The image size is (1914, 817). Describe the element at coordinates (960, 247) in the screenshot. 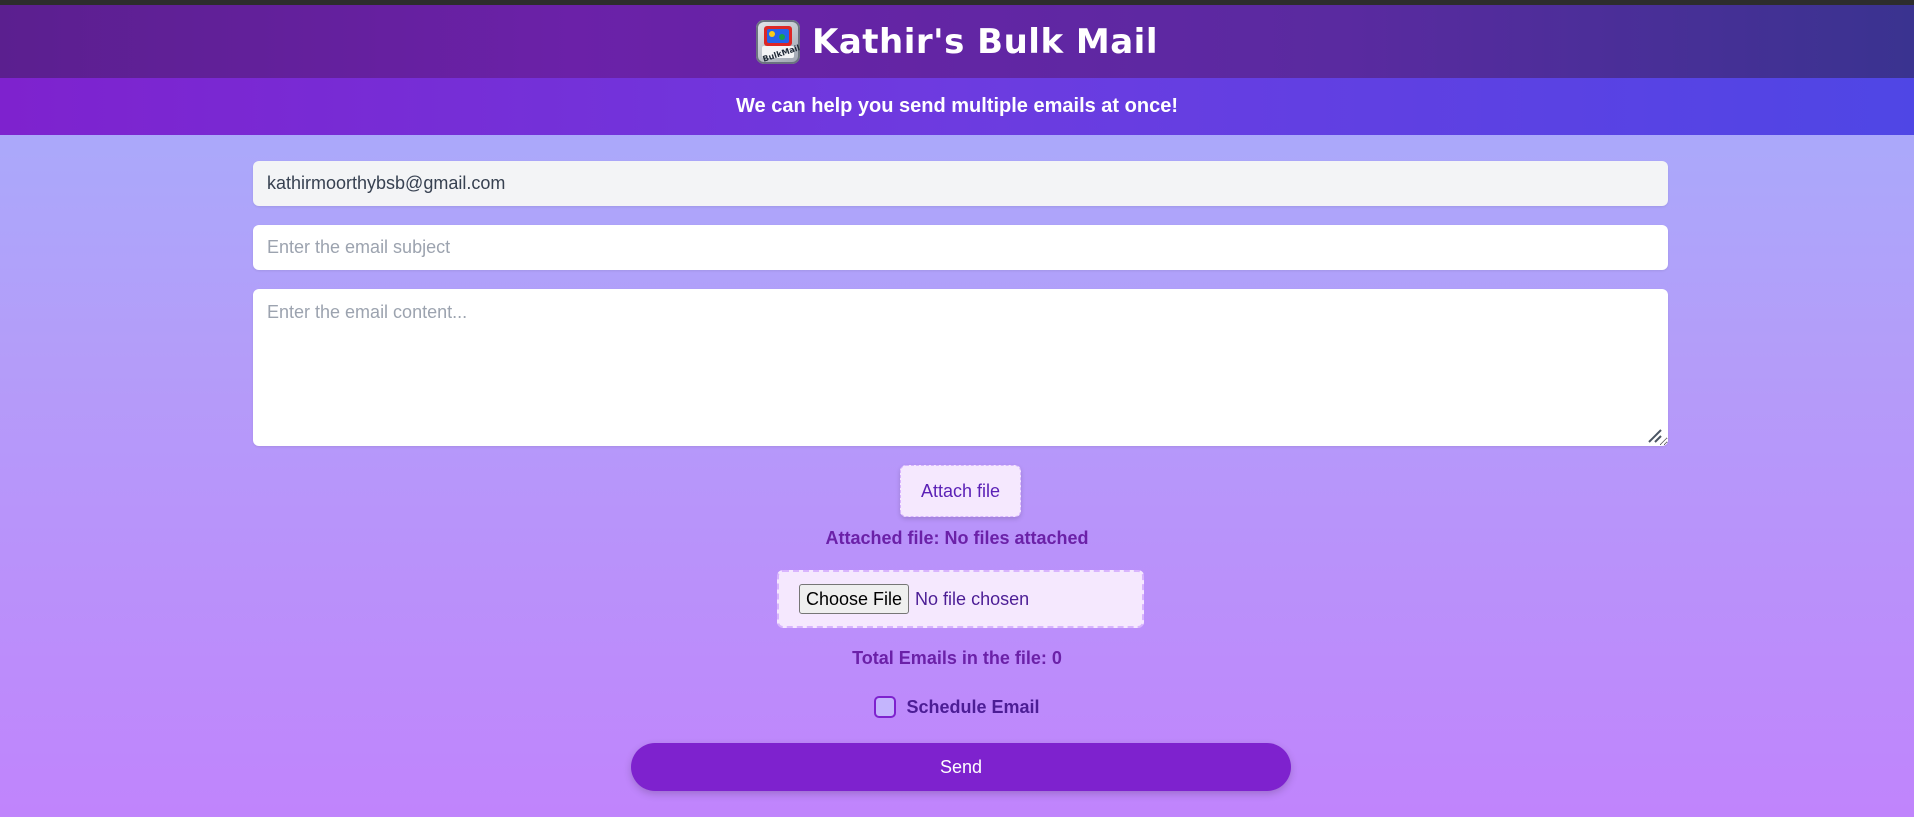

I see `email-subject-input` at that location.